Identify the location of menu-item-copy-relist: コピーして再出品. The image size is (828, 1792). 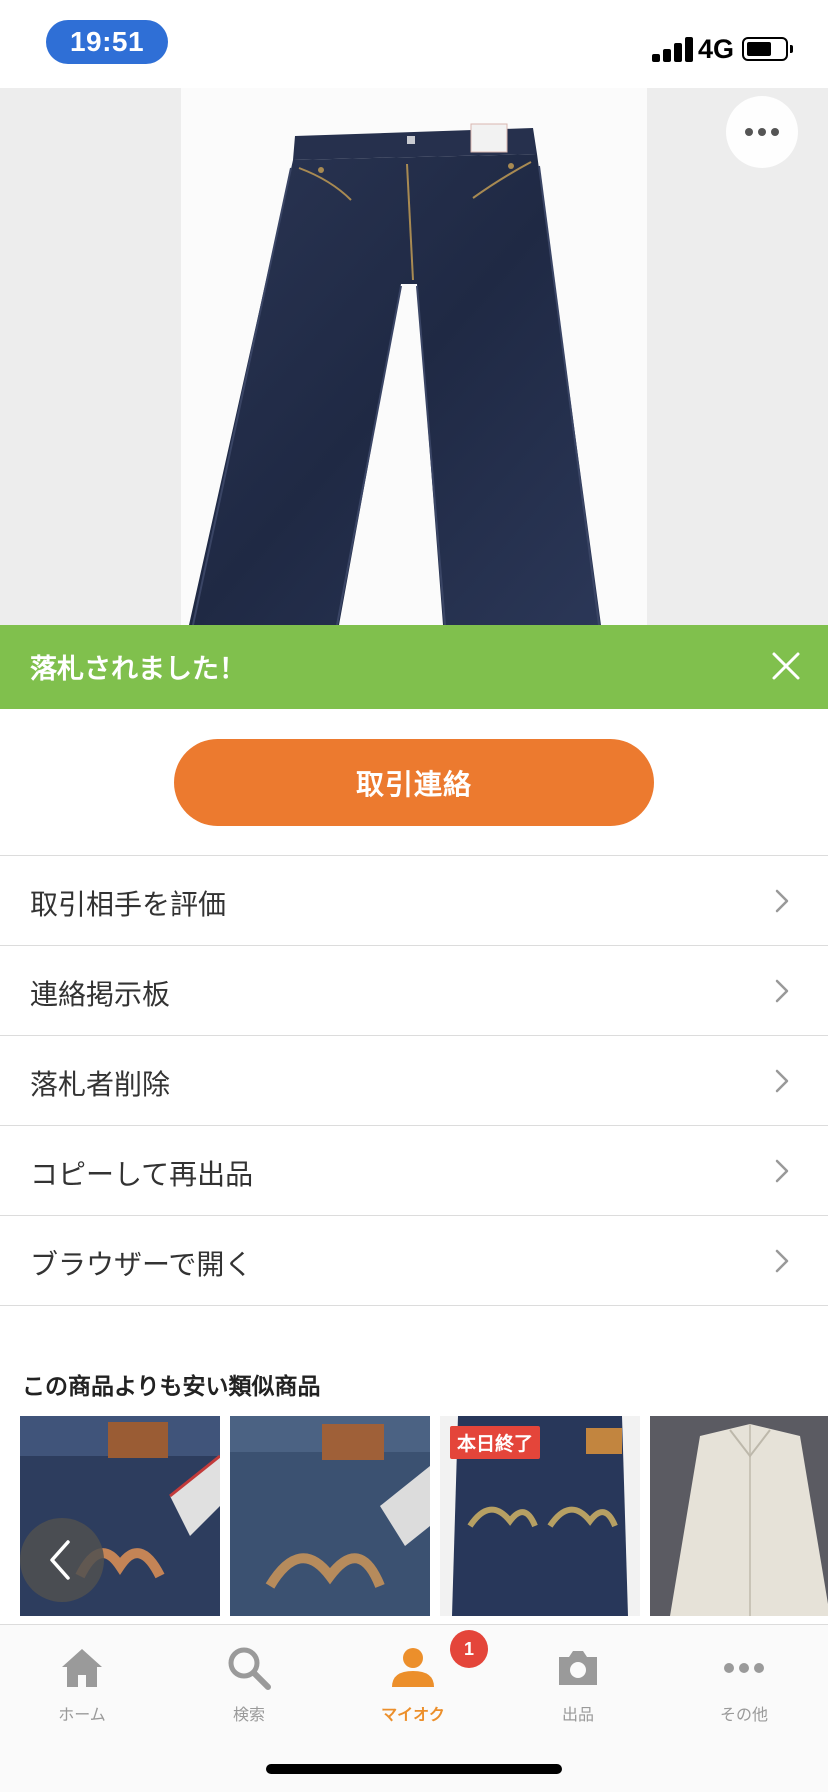
(414, 1171).